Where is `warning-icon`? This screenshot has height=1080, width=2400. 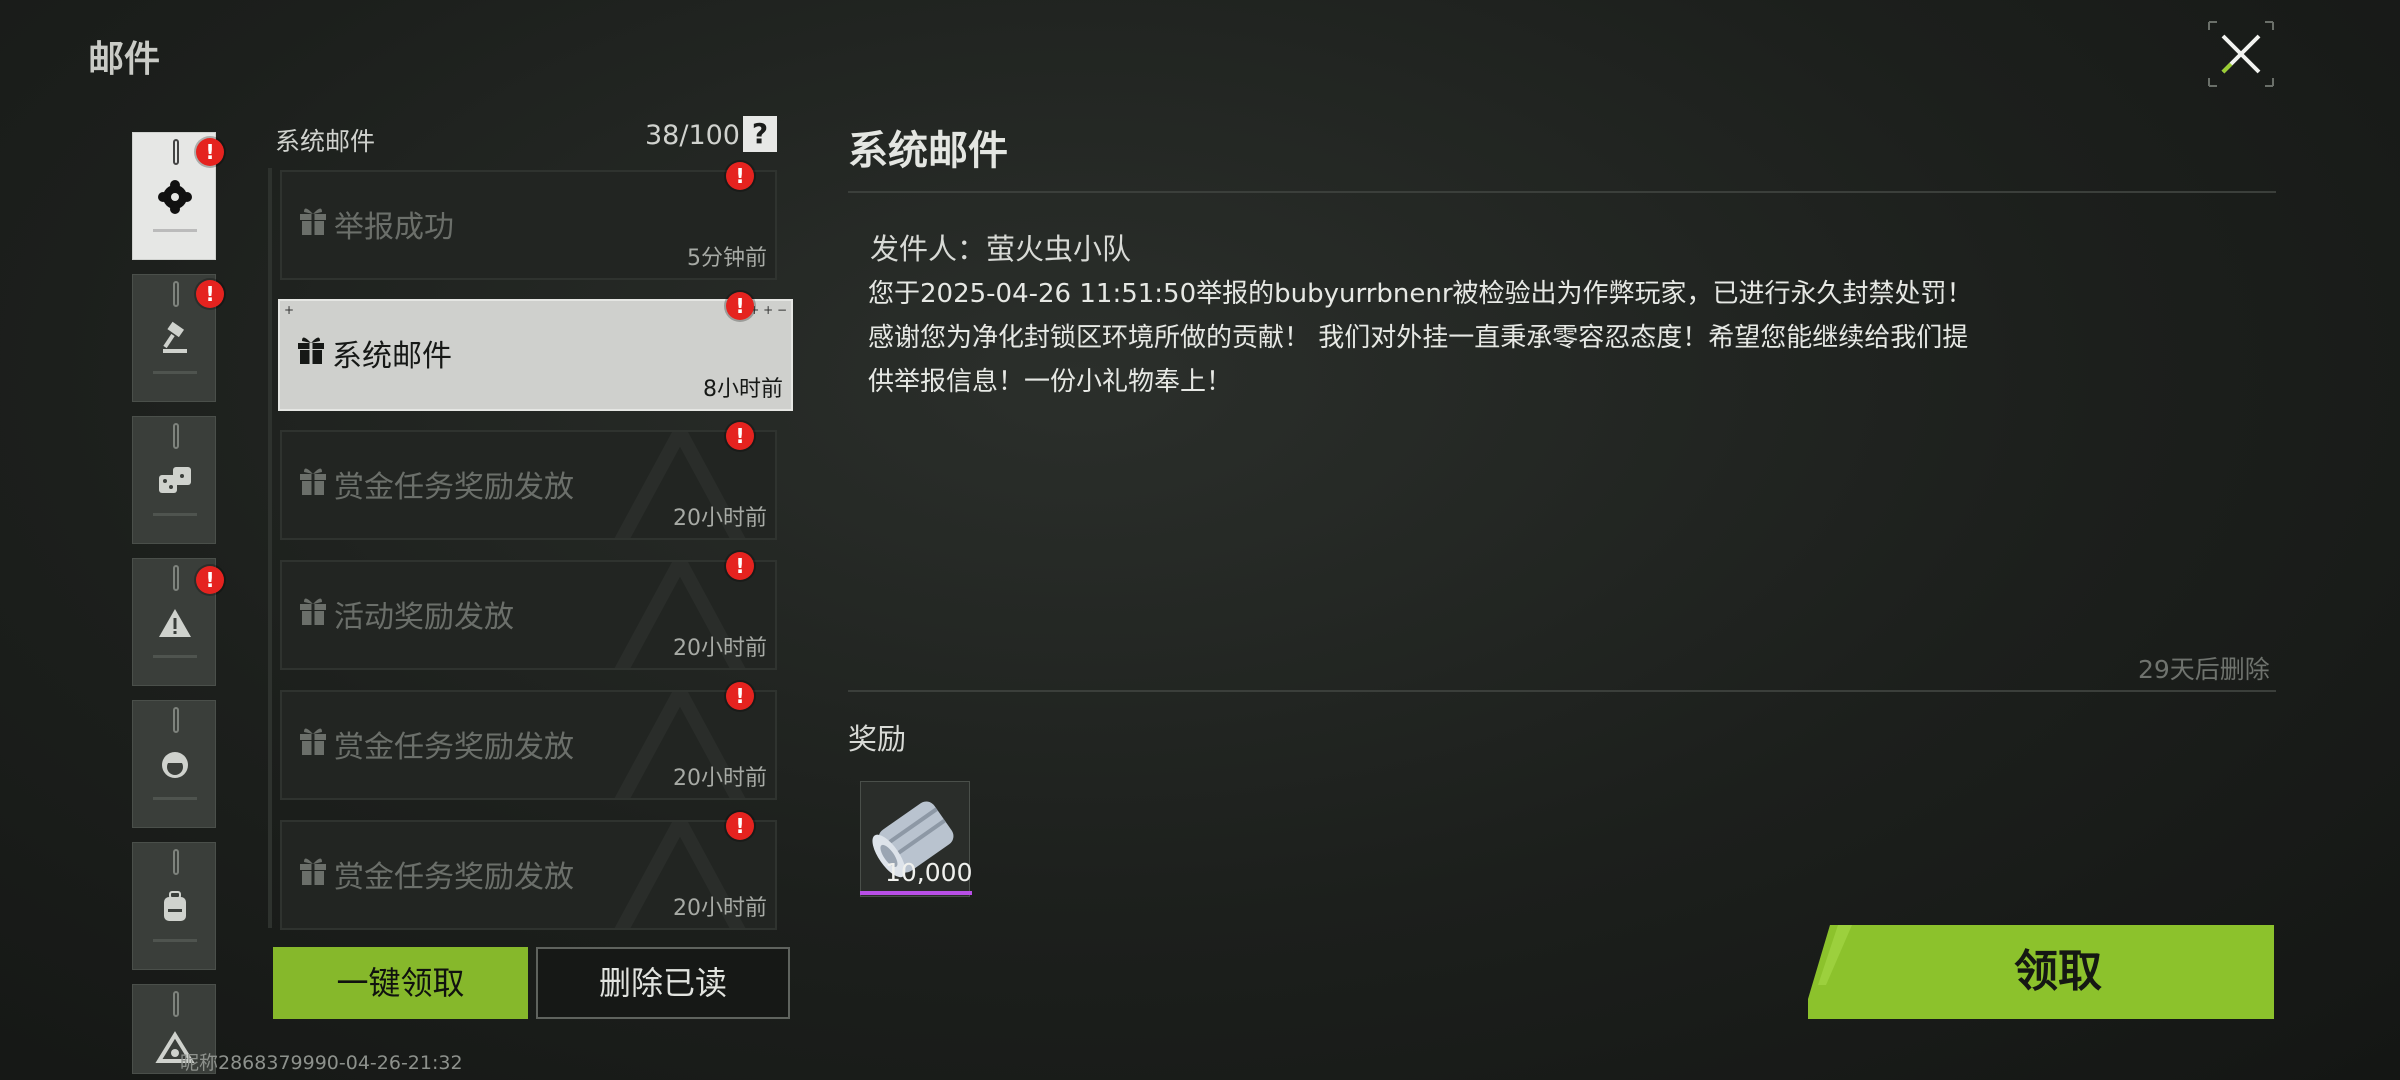 warning-icon is located at coordinates (175, 623).